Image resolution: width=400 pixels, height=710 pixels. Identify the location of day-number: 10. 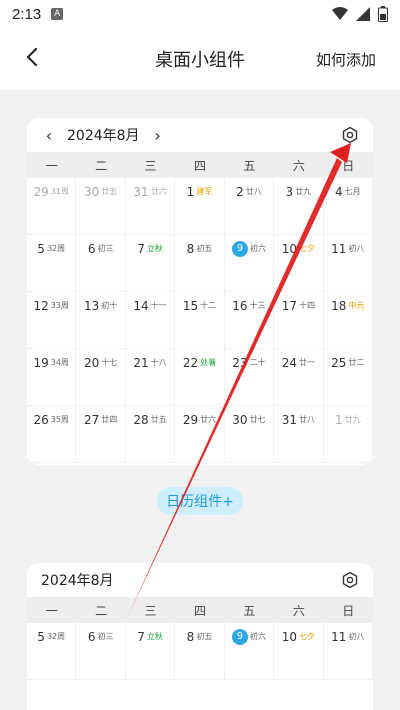
(289, 249).